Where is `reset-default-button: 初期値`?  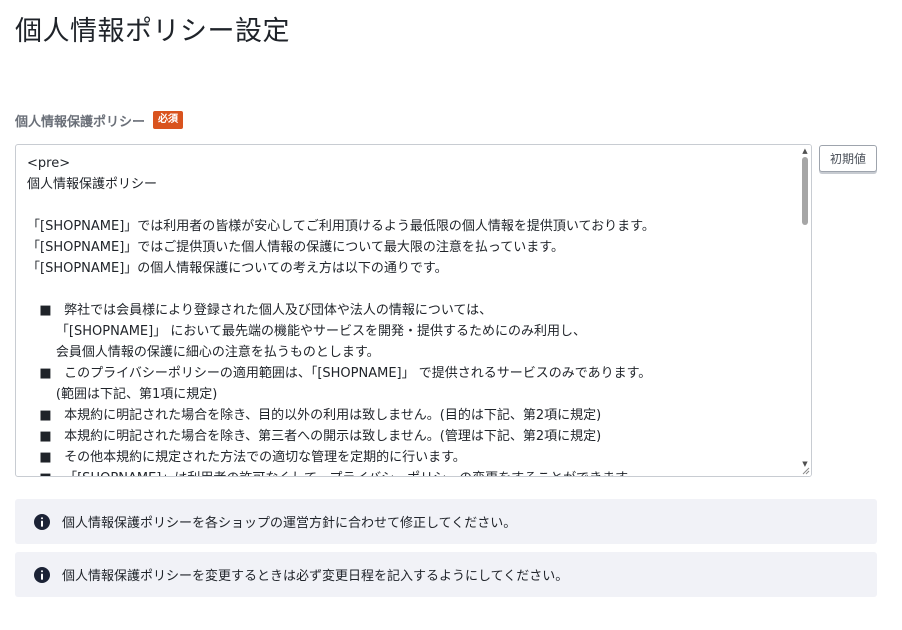
reset-default-button: 初期値 is located at coordinates (848, 158).